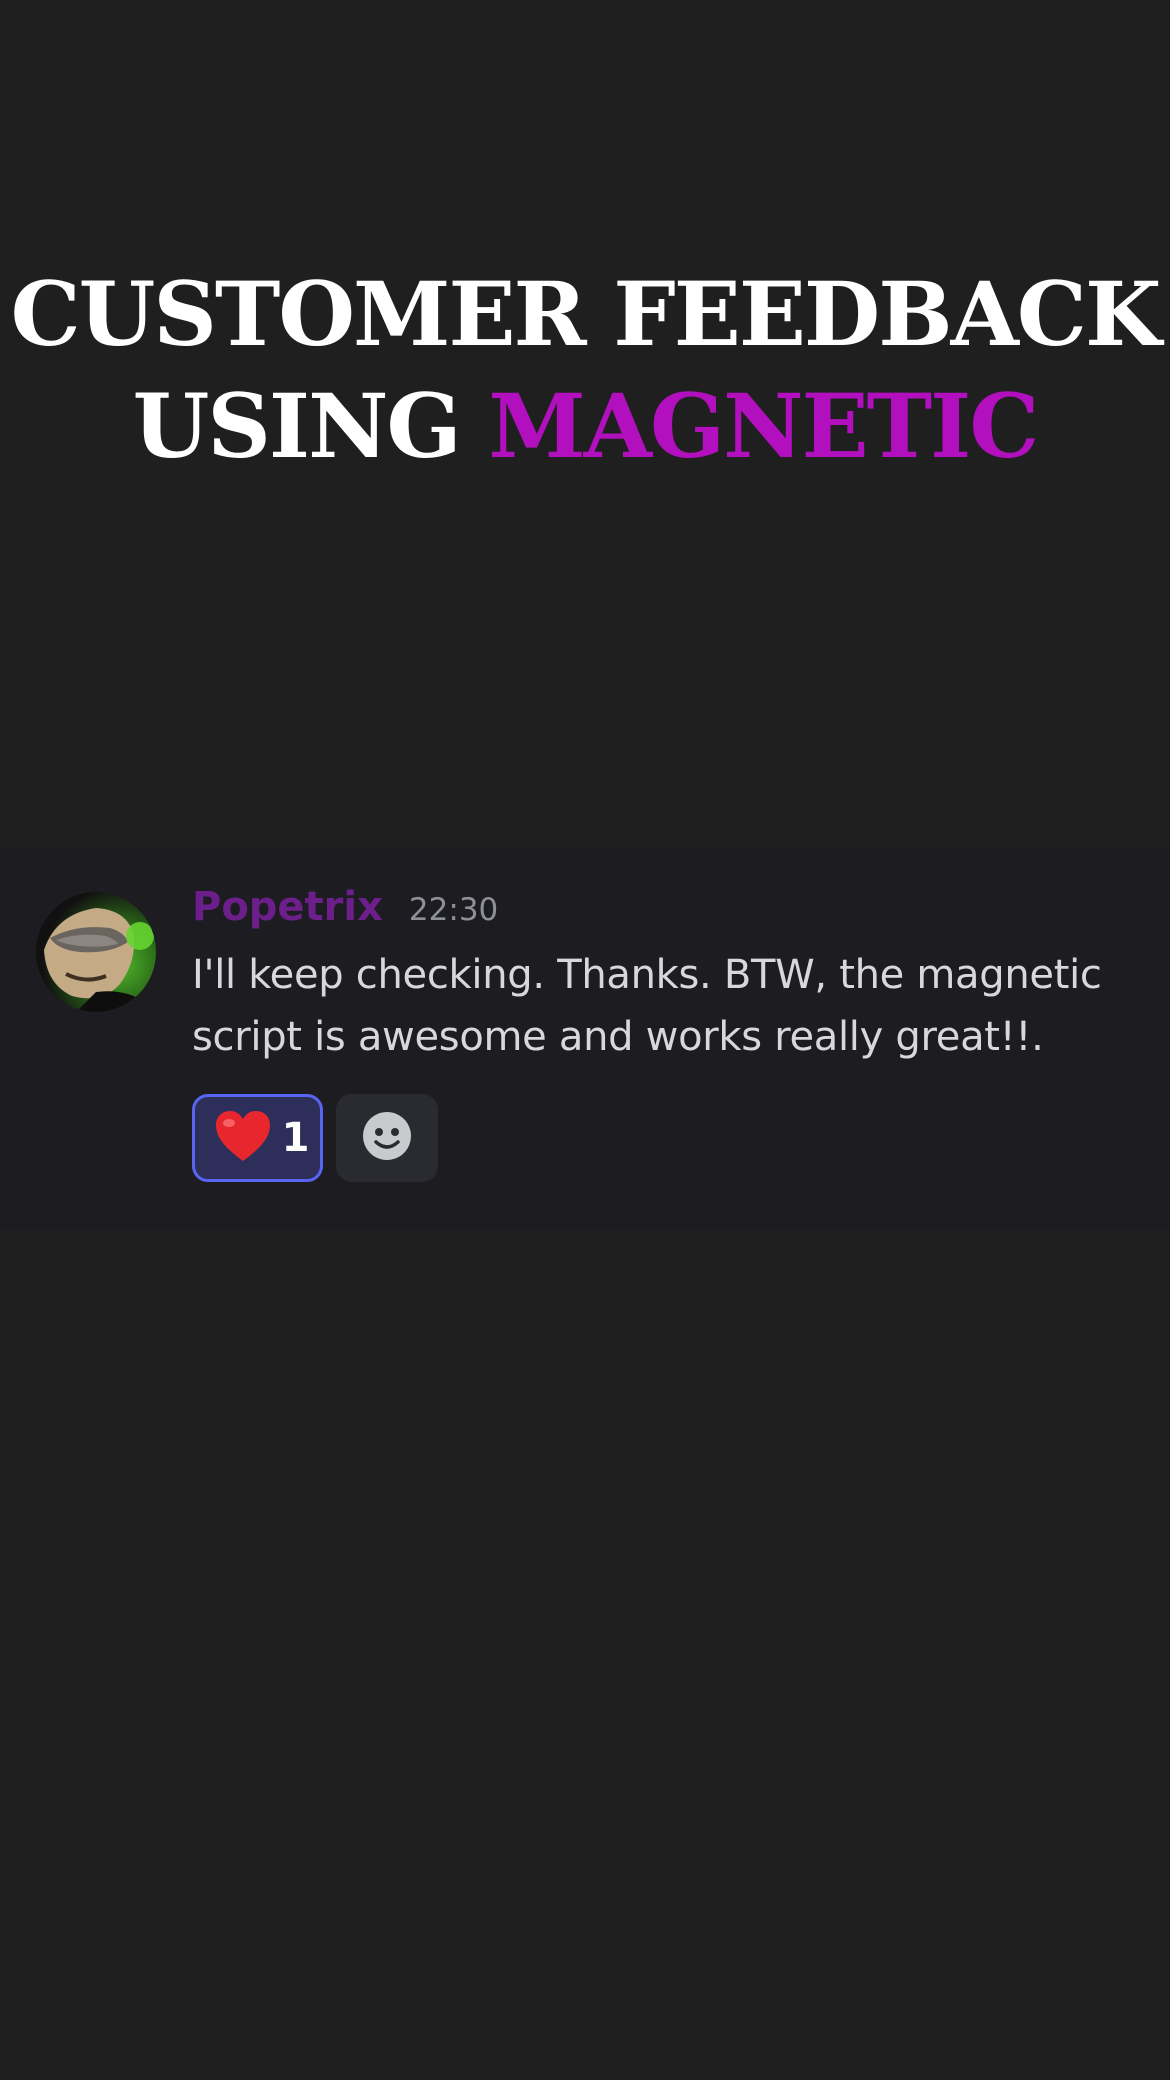 This screenshot has width=1170, height=2080. Describe the element at coordinates (295, 1138) in the screenshot. I see `reaction-count: 1` at that location.